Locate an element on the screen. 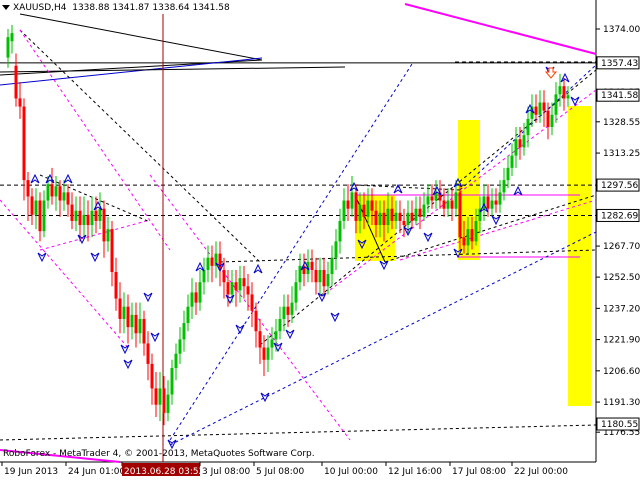  dropdown-arrow-icon is located at coordinates (6, 7).